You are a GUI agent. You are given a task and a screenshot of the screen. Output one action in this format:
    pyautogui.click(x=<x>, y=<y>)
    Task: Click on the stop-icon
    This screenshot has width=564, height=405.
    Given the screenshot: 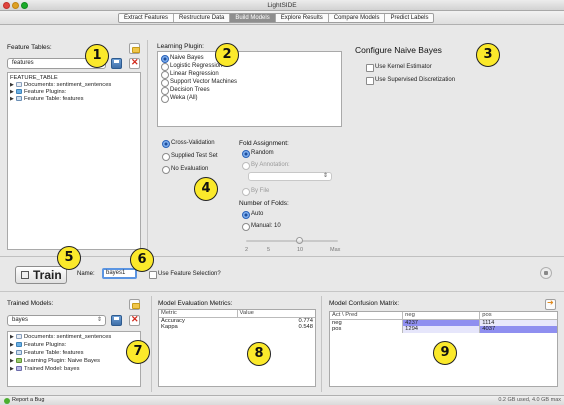 What is the action you would take?
    pyautogui.click(x=546, y=273)
    